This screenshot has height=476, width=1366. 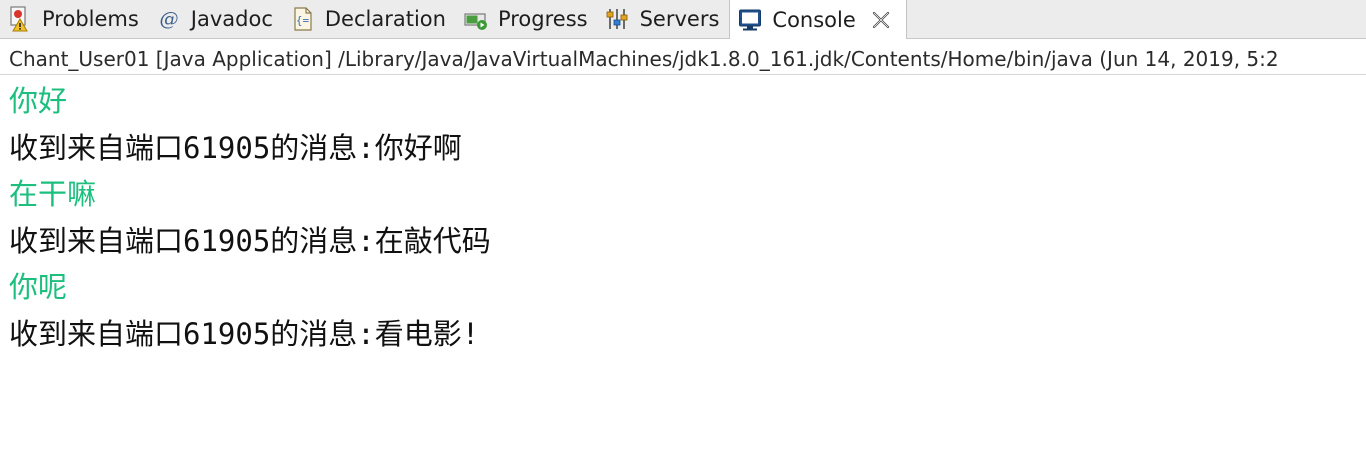 What do you see at coordinates (618, 19) in the screenshot?
I see `servers-icon` at bounding box center [618, 19].